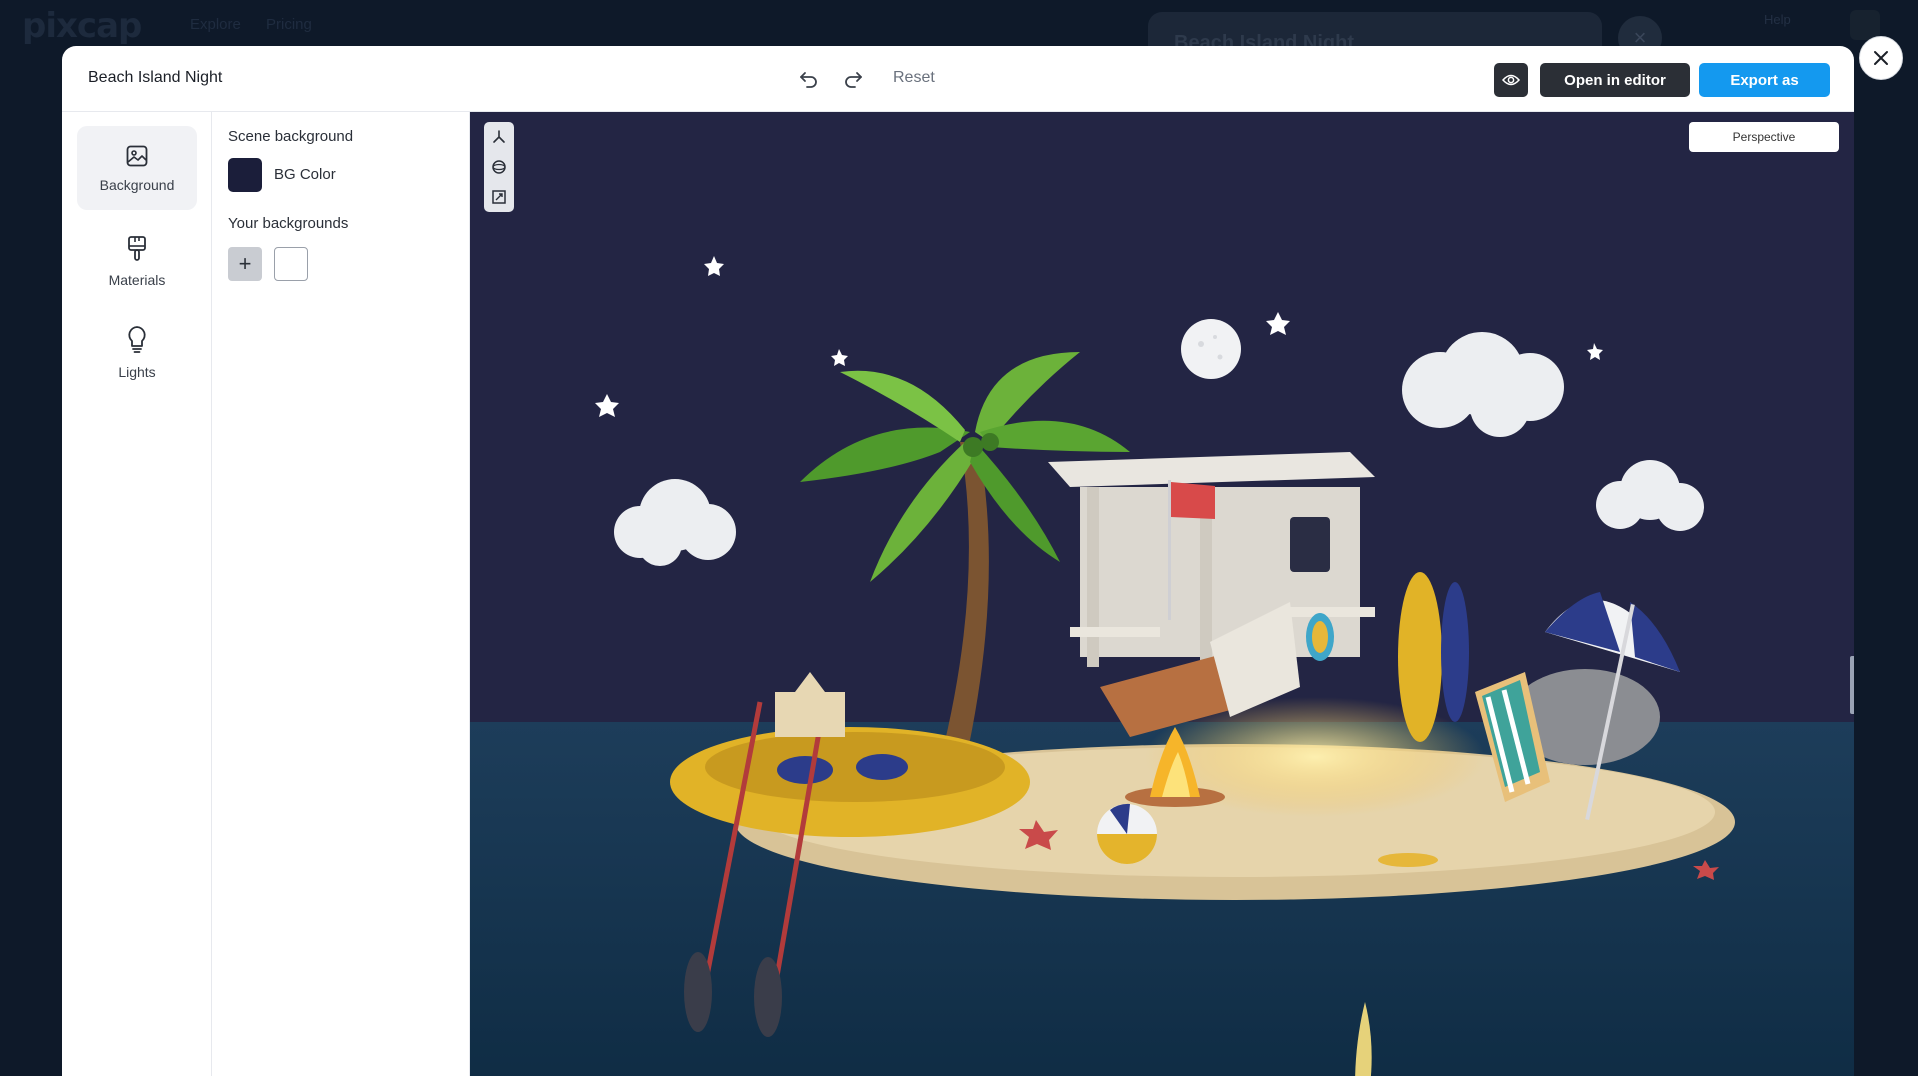  I want to click on undo-icon, so click(808, 80).